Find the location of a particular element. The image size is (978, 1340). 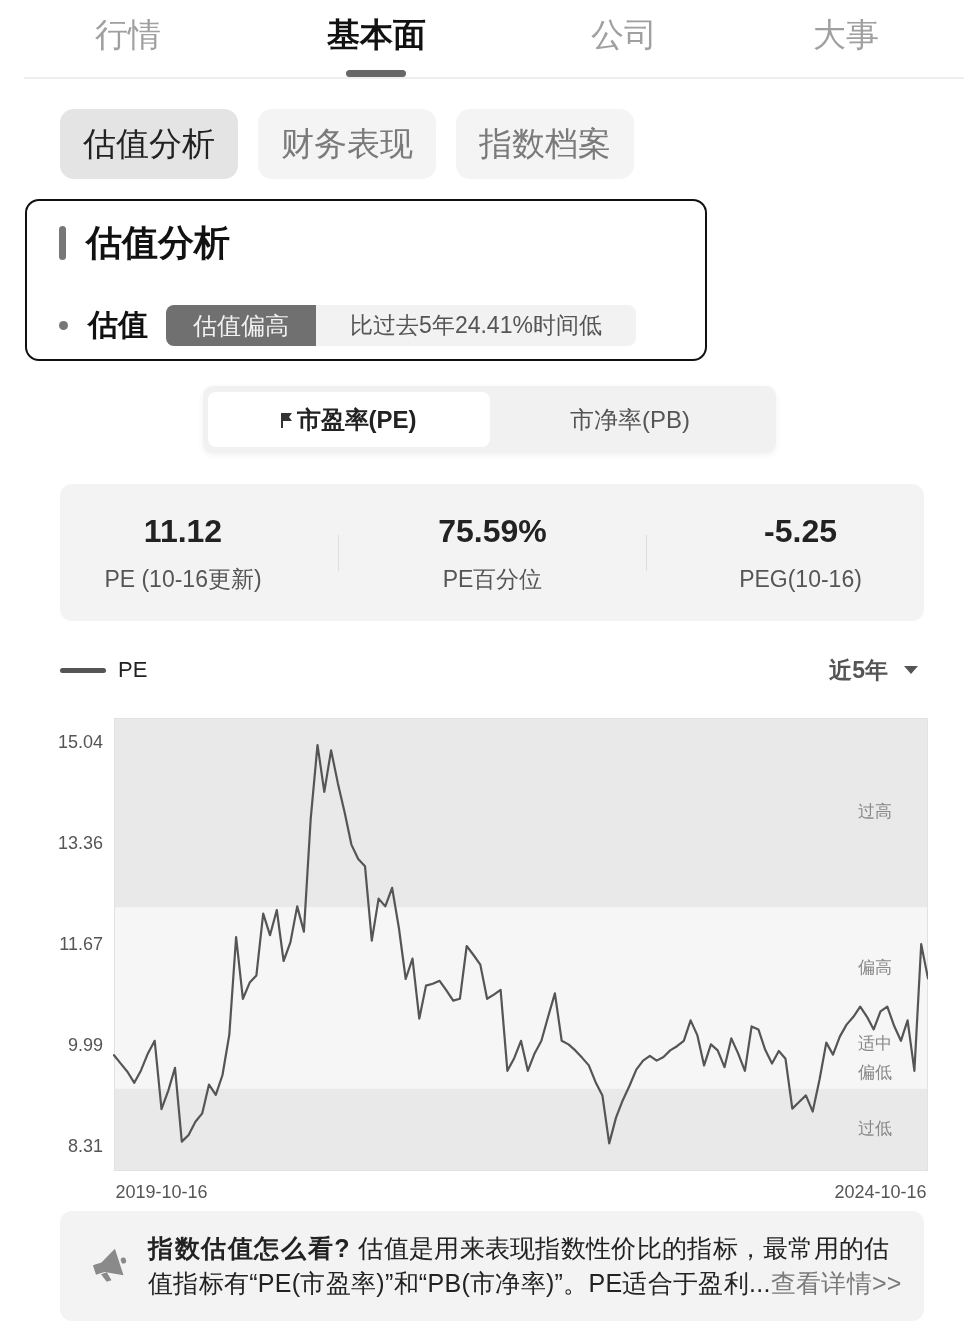

row-label: 估值 is located at coordinates (118, 325).